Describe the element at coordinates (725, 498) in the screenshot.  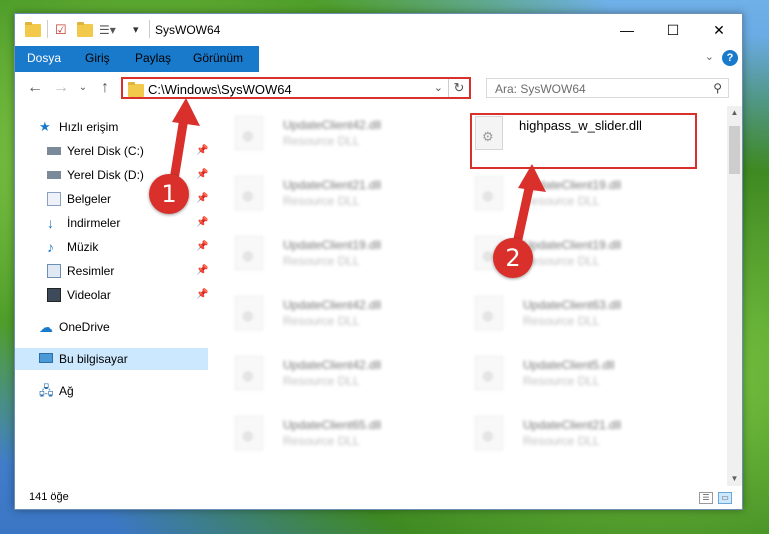
I see `large-icons-view-icon: ▭` at that location.